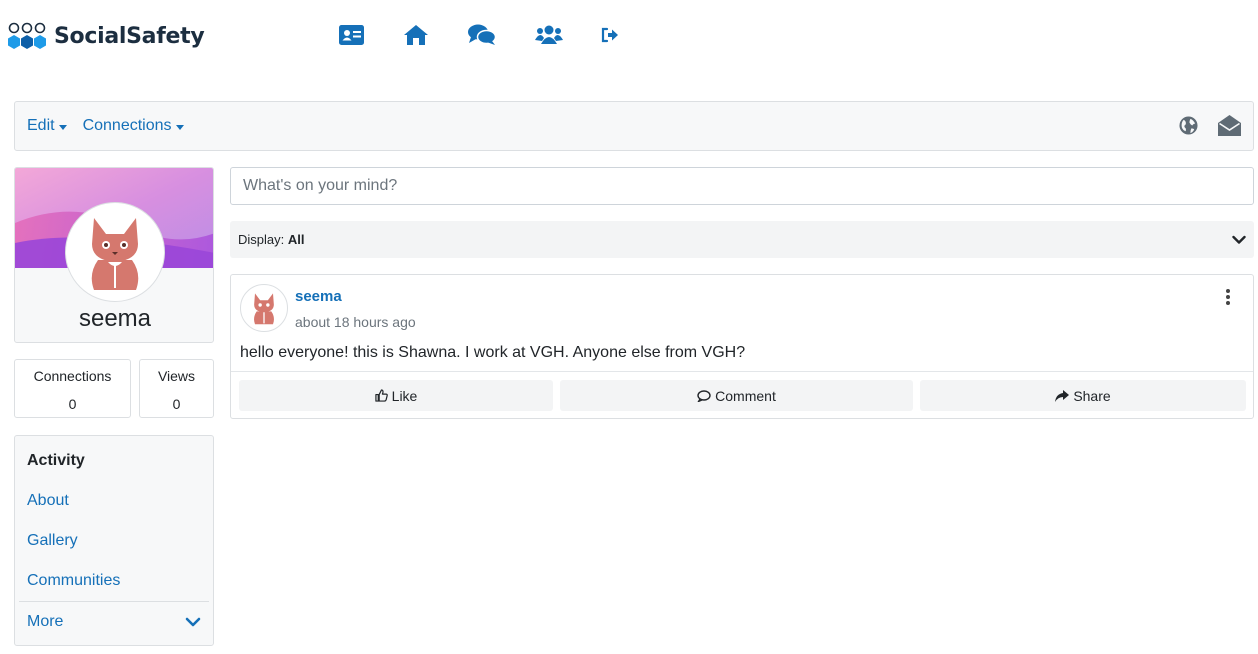 The image size is (1258, 654). What do you see at coordinates (114, 540) in the screenshot?
I see `profile-sidenav: Activity About Gallery Communities More` at bounding box center [114, 540].